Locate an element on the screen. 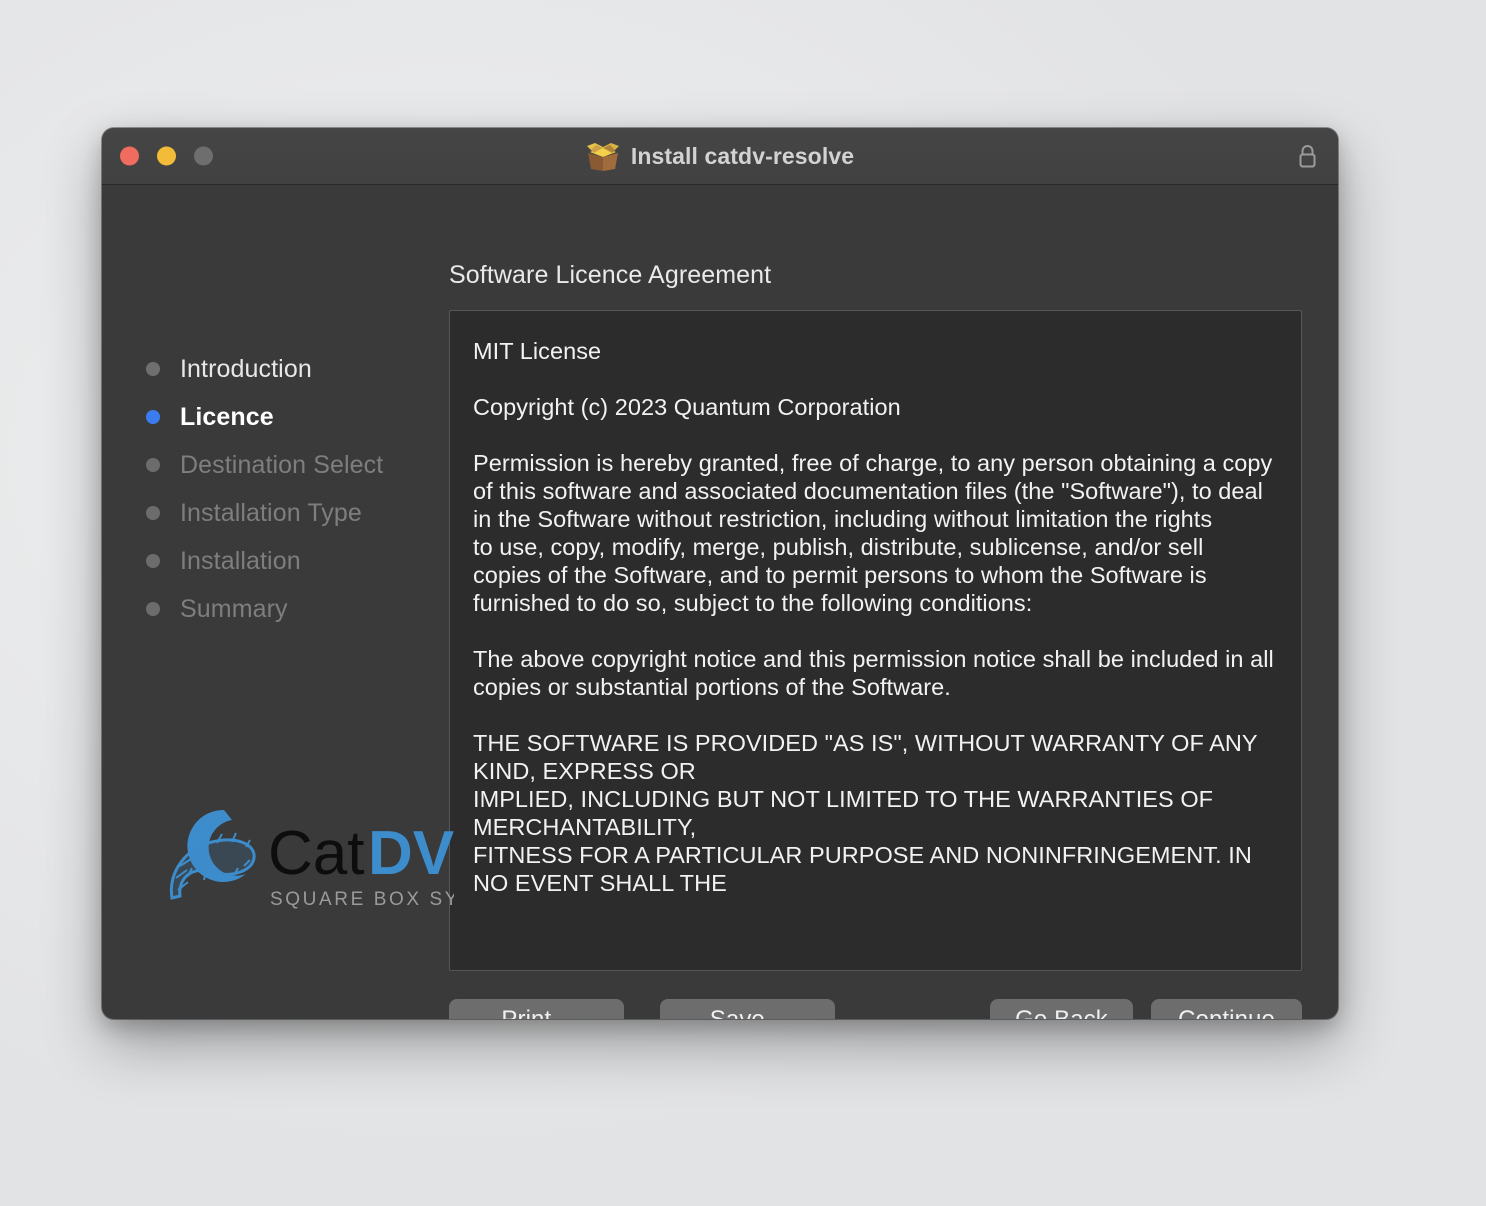 This screenshot has height=1206, width=1486. sidebar-step-label: Introduction is located at coordinates (246, 368).